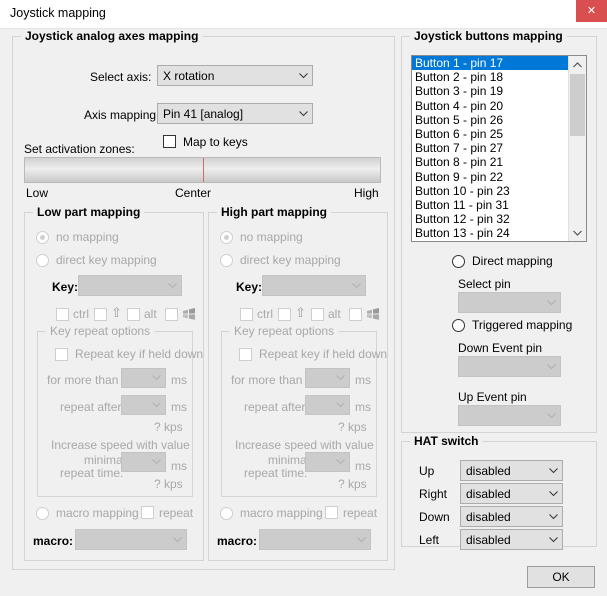 Image resolution: width=607 pixels, height=596 pixels. Describe the element at coordinates (429, 540) in the screenshot. I see `hat-left-label: Left` at that location.